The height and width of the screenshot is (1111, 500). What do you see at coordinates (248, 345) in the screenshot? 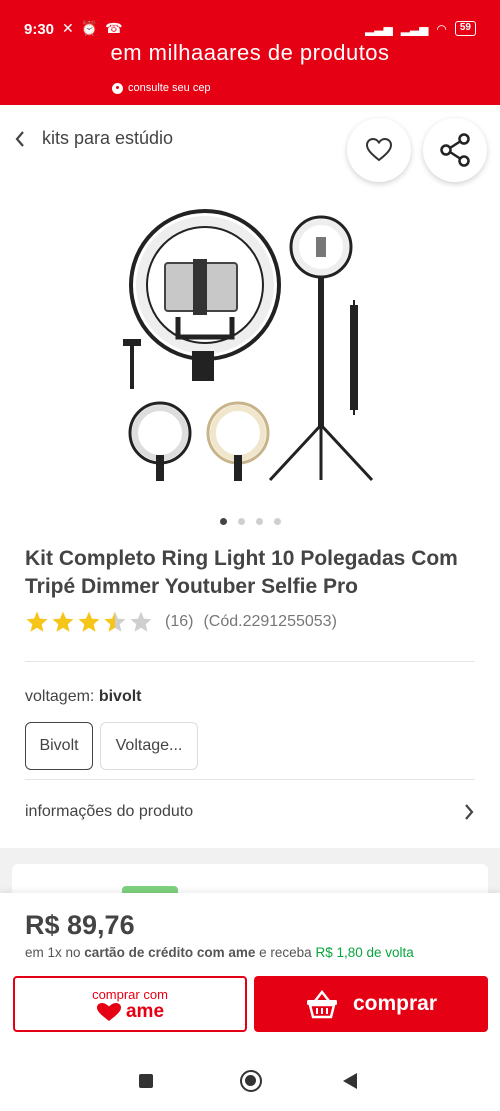
I see `ring-light-kit-image` at bounding box center [248, 345].